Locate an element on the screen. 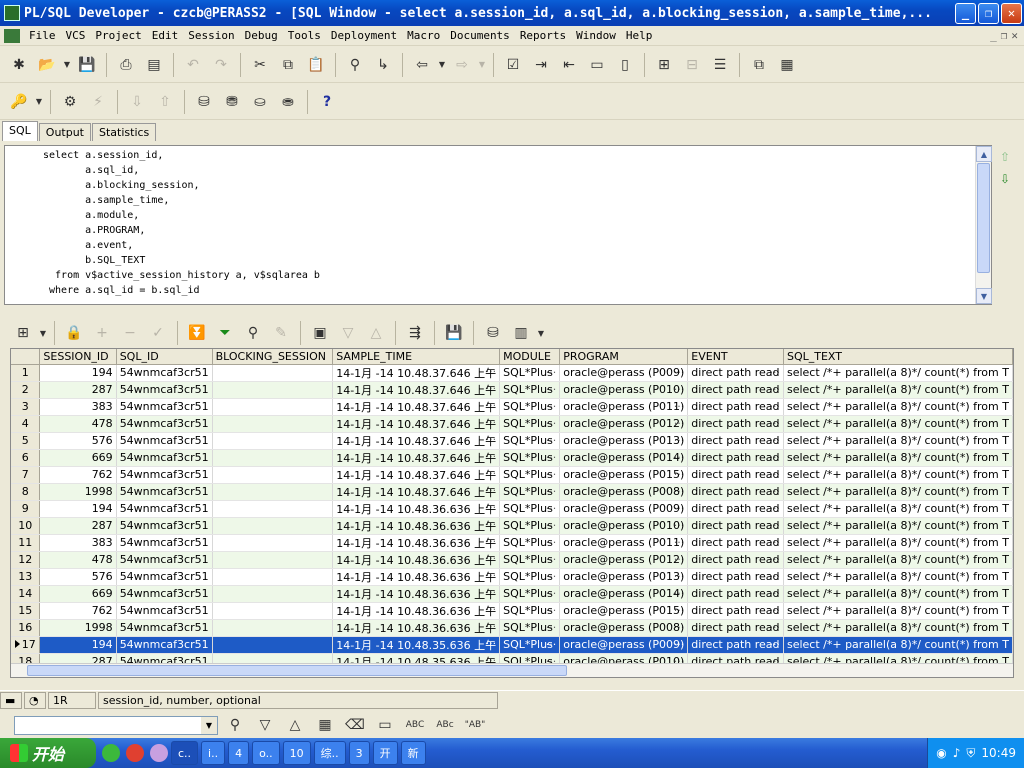  task-folder: 4 is located at coordinates (239, 753).